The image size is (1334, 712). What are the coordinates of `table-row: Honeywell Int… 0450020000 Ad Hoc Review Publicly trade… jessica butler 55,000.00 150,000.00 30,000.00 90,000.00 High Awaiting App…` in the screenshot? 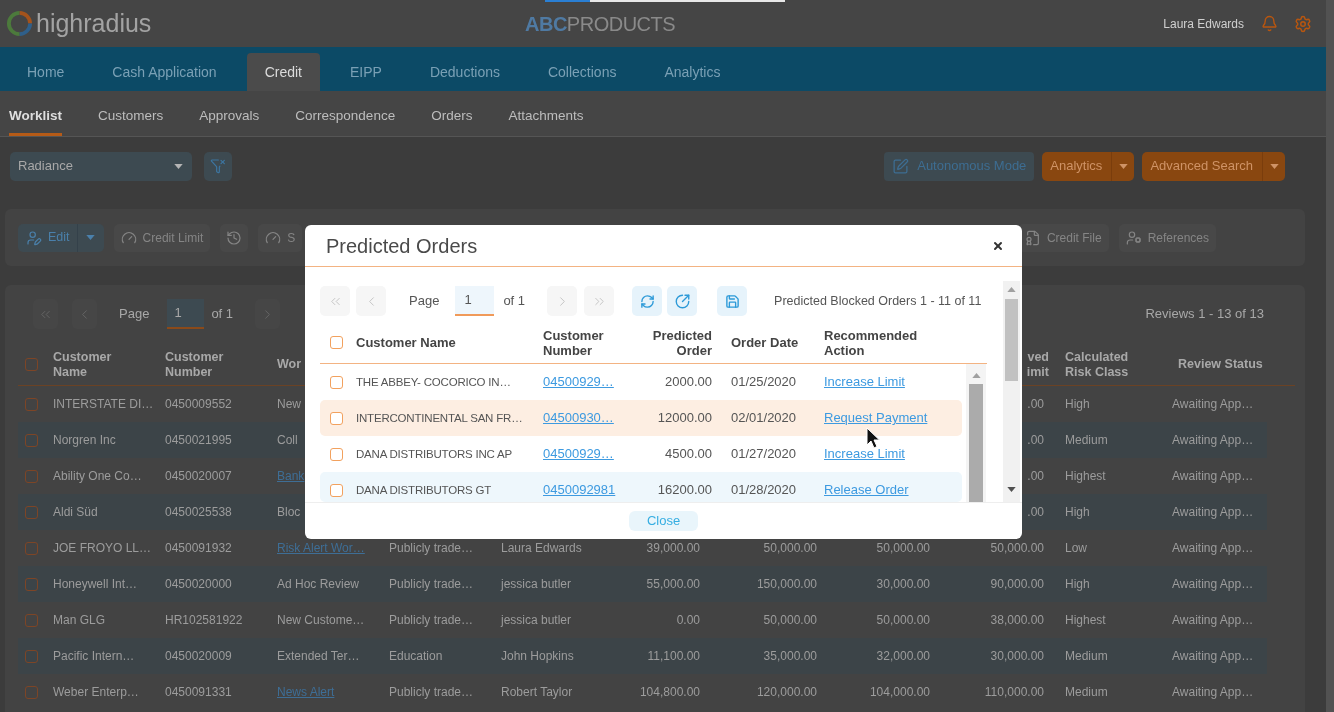 It's located at (642, 584).